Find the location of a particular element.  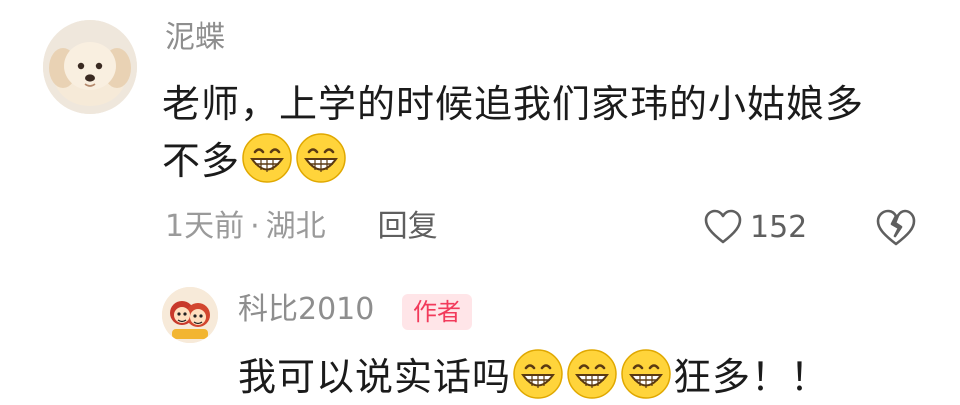

comment-location: 湖北 is located at coordinates (295, 226).